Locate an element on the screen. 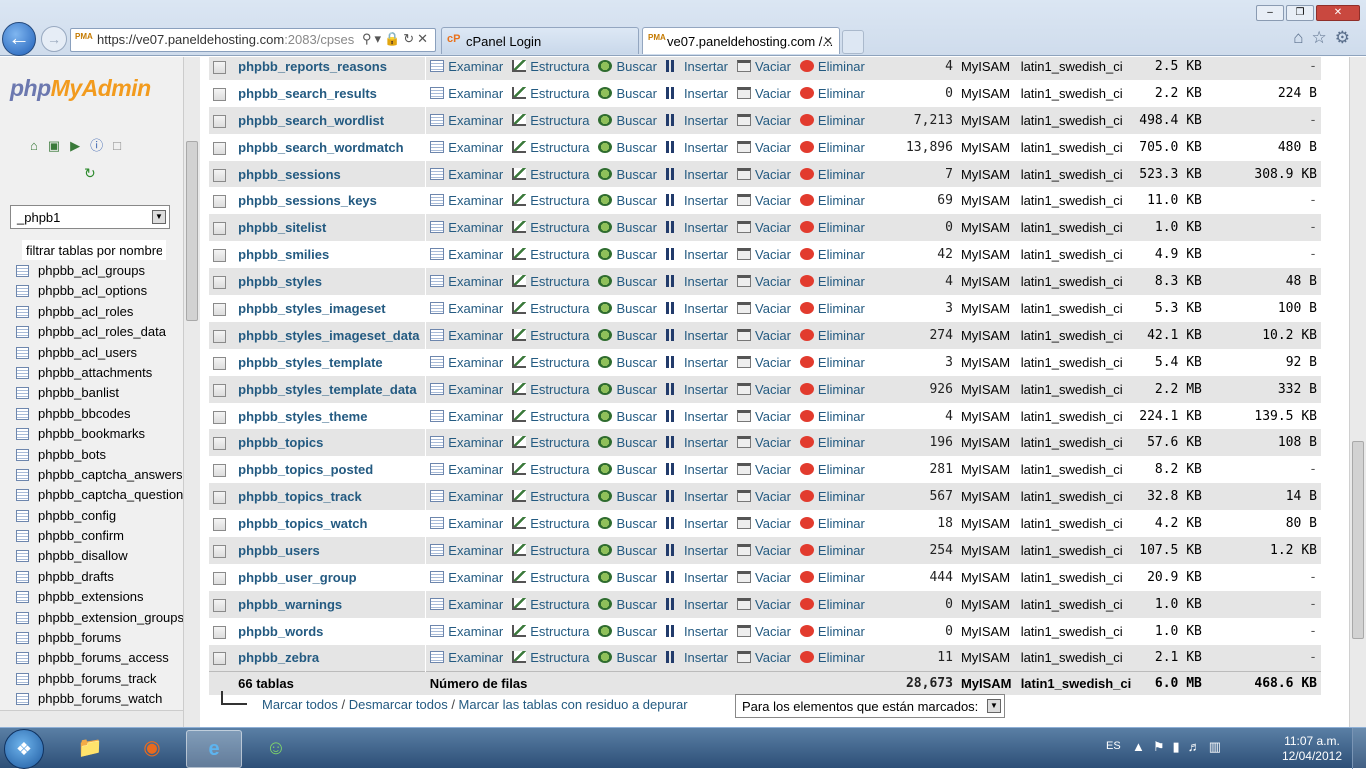 This screenshot has width=1366, height=769. table-name-link: phpbb_reports_reasons is located at coordinates (312, 66).